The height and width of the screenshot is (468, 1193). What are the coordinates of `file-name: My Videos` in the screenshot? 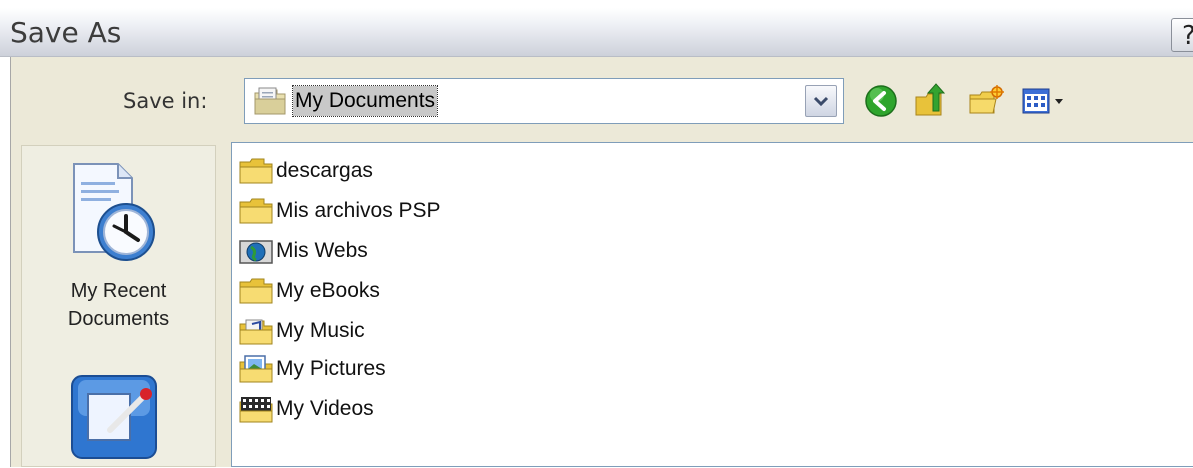 It's located at (325, 408).